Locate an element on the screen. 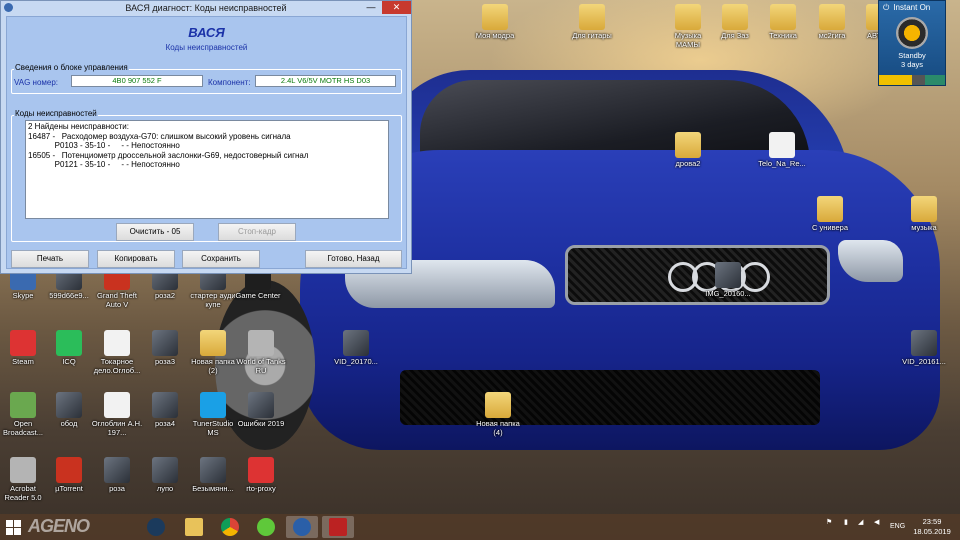  desktop-icon: ICQ is located at coordinates (69, 348).